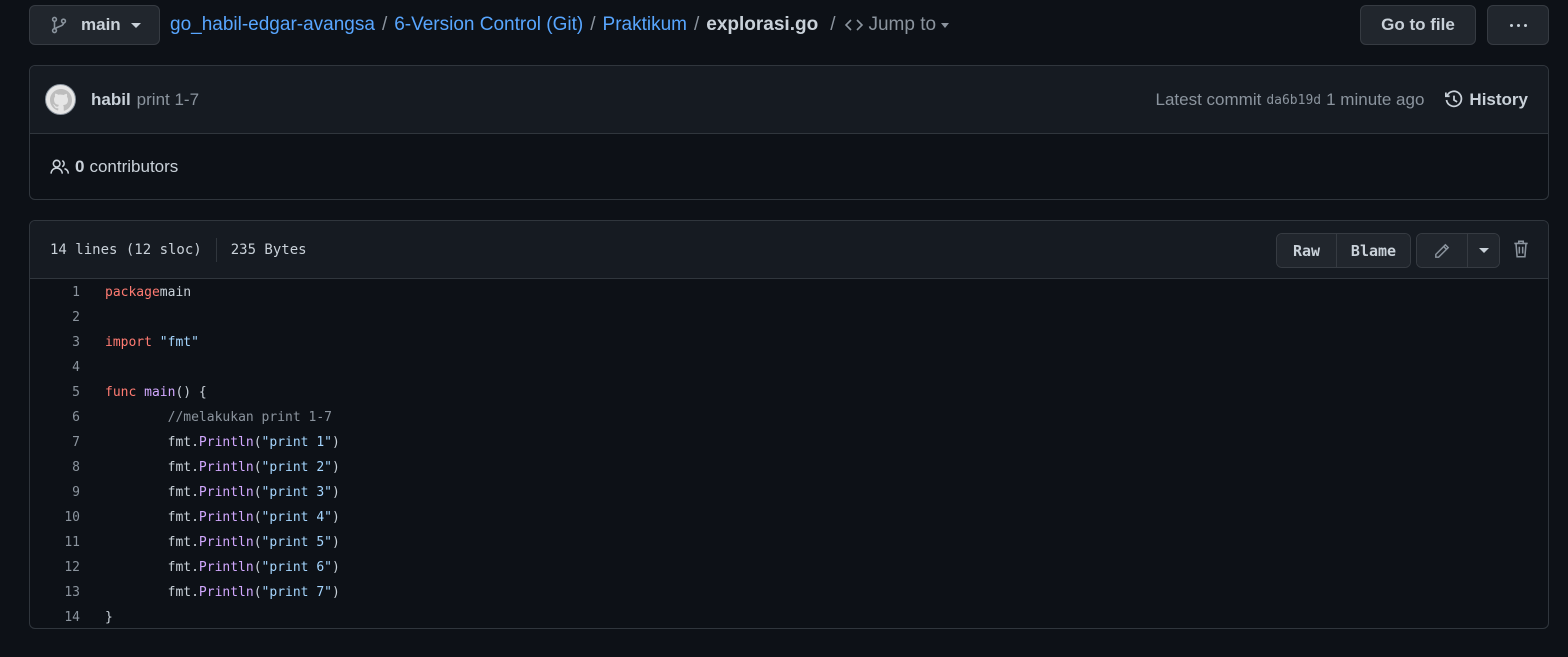  Describe the element at coordinates (55, 317) in the screenshot. I see `line-number: 2` at that location.